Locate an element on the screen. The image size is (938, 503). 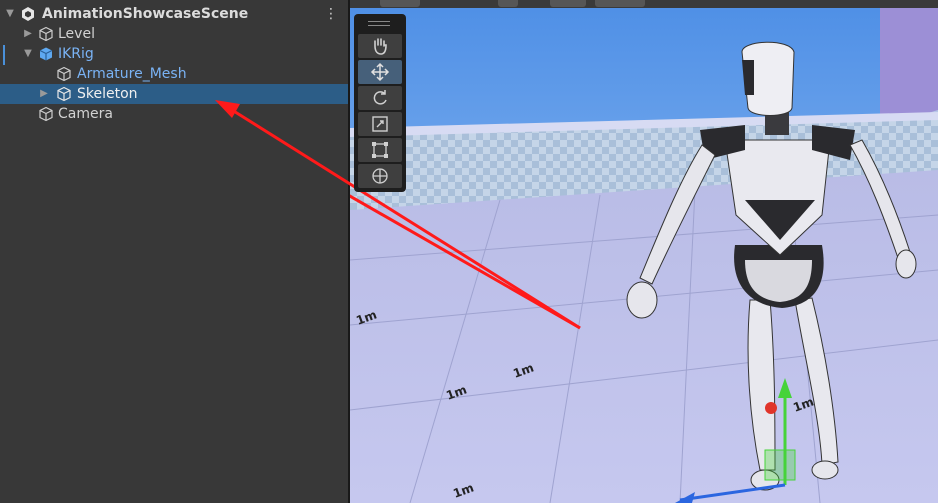
transform-tool-button is located at coordinates (380, 176).